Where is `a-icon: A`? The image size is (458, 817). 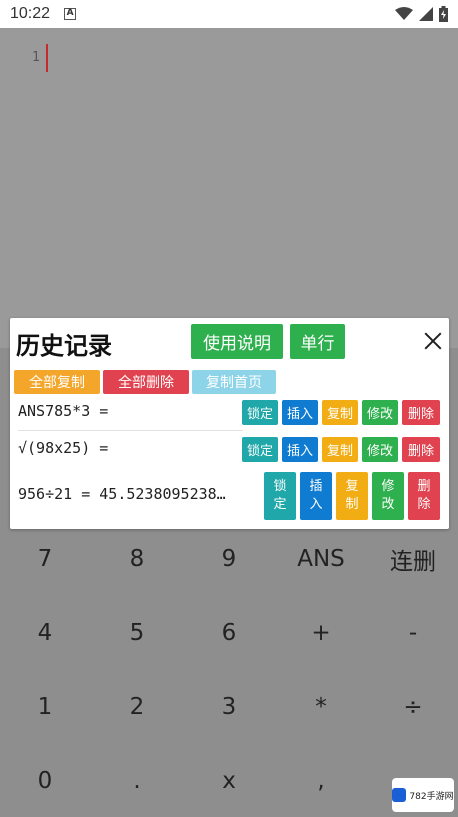
a-icon: A is located at coordinates (70, 14).